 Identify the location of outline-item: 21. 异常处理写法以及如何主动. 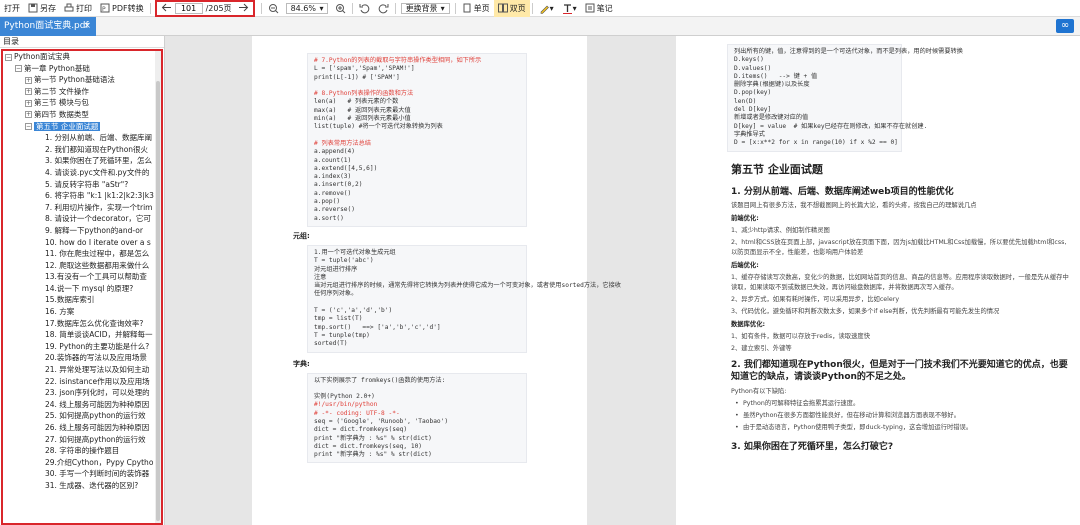
(82, 370).